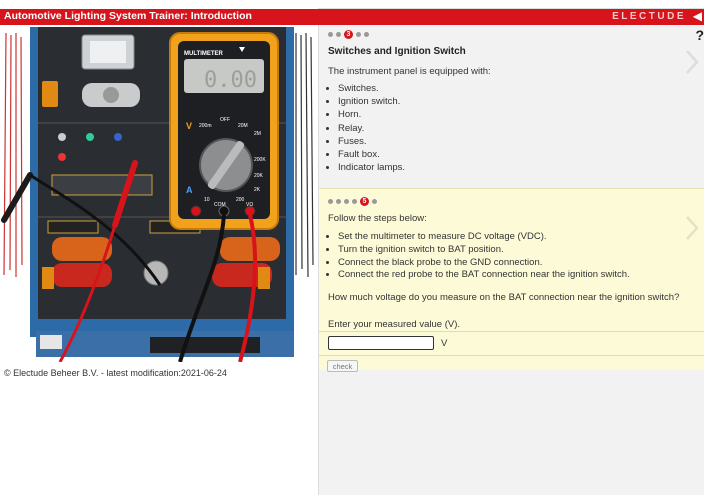  I want to click on svg-text: VΩ, so click(249, 205).